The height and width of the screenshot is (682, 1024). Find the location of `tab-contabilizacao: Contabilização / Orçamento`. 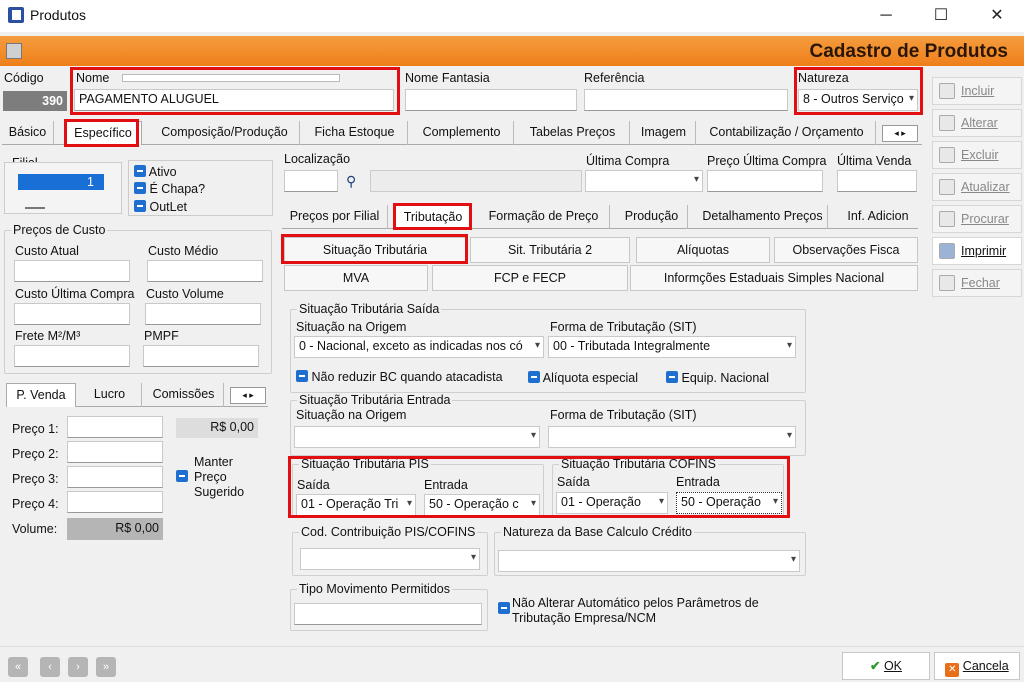

tab-contabilizacao: Contabilização / Orçamento is located at coordinates (787, 133).